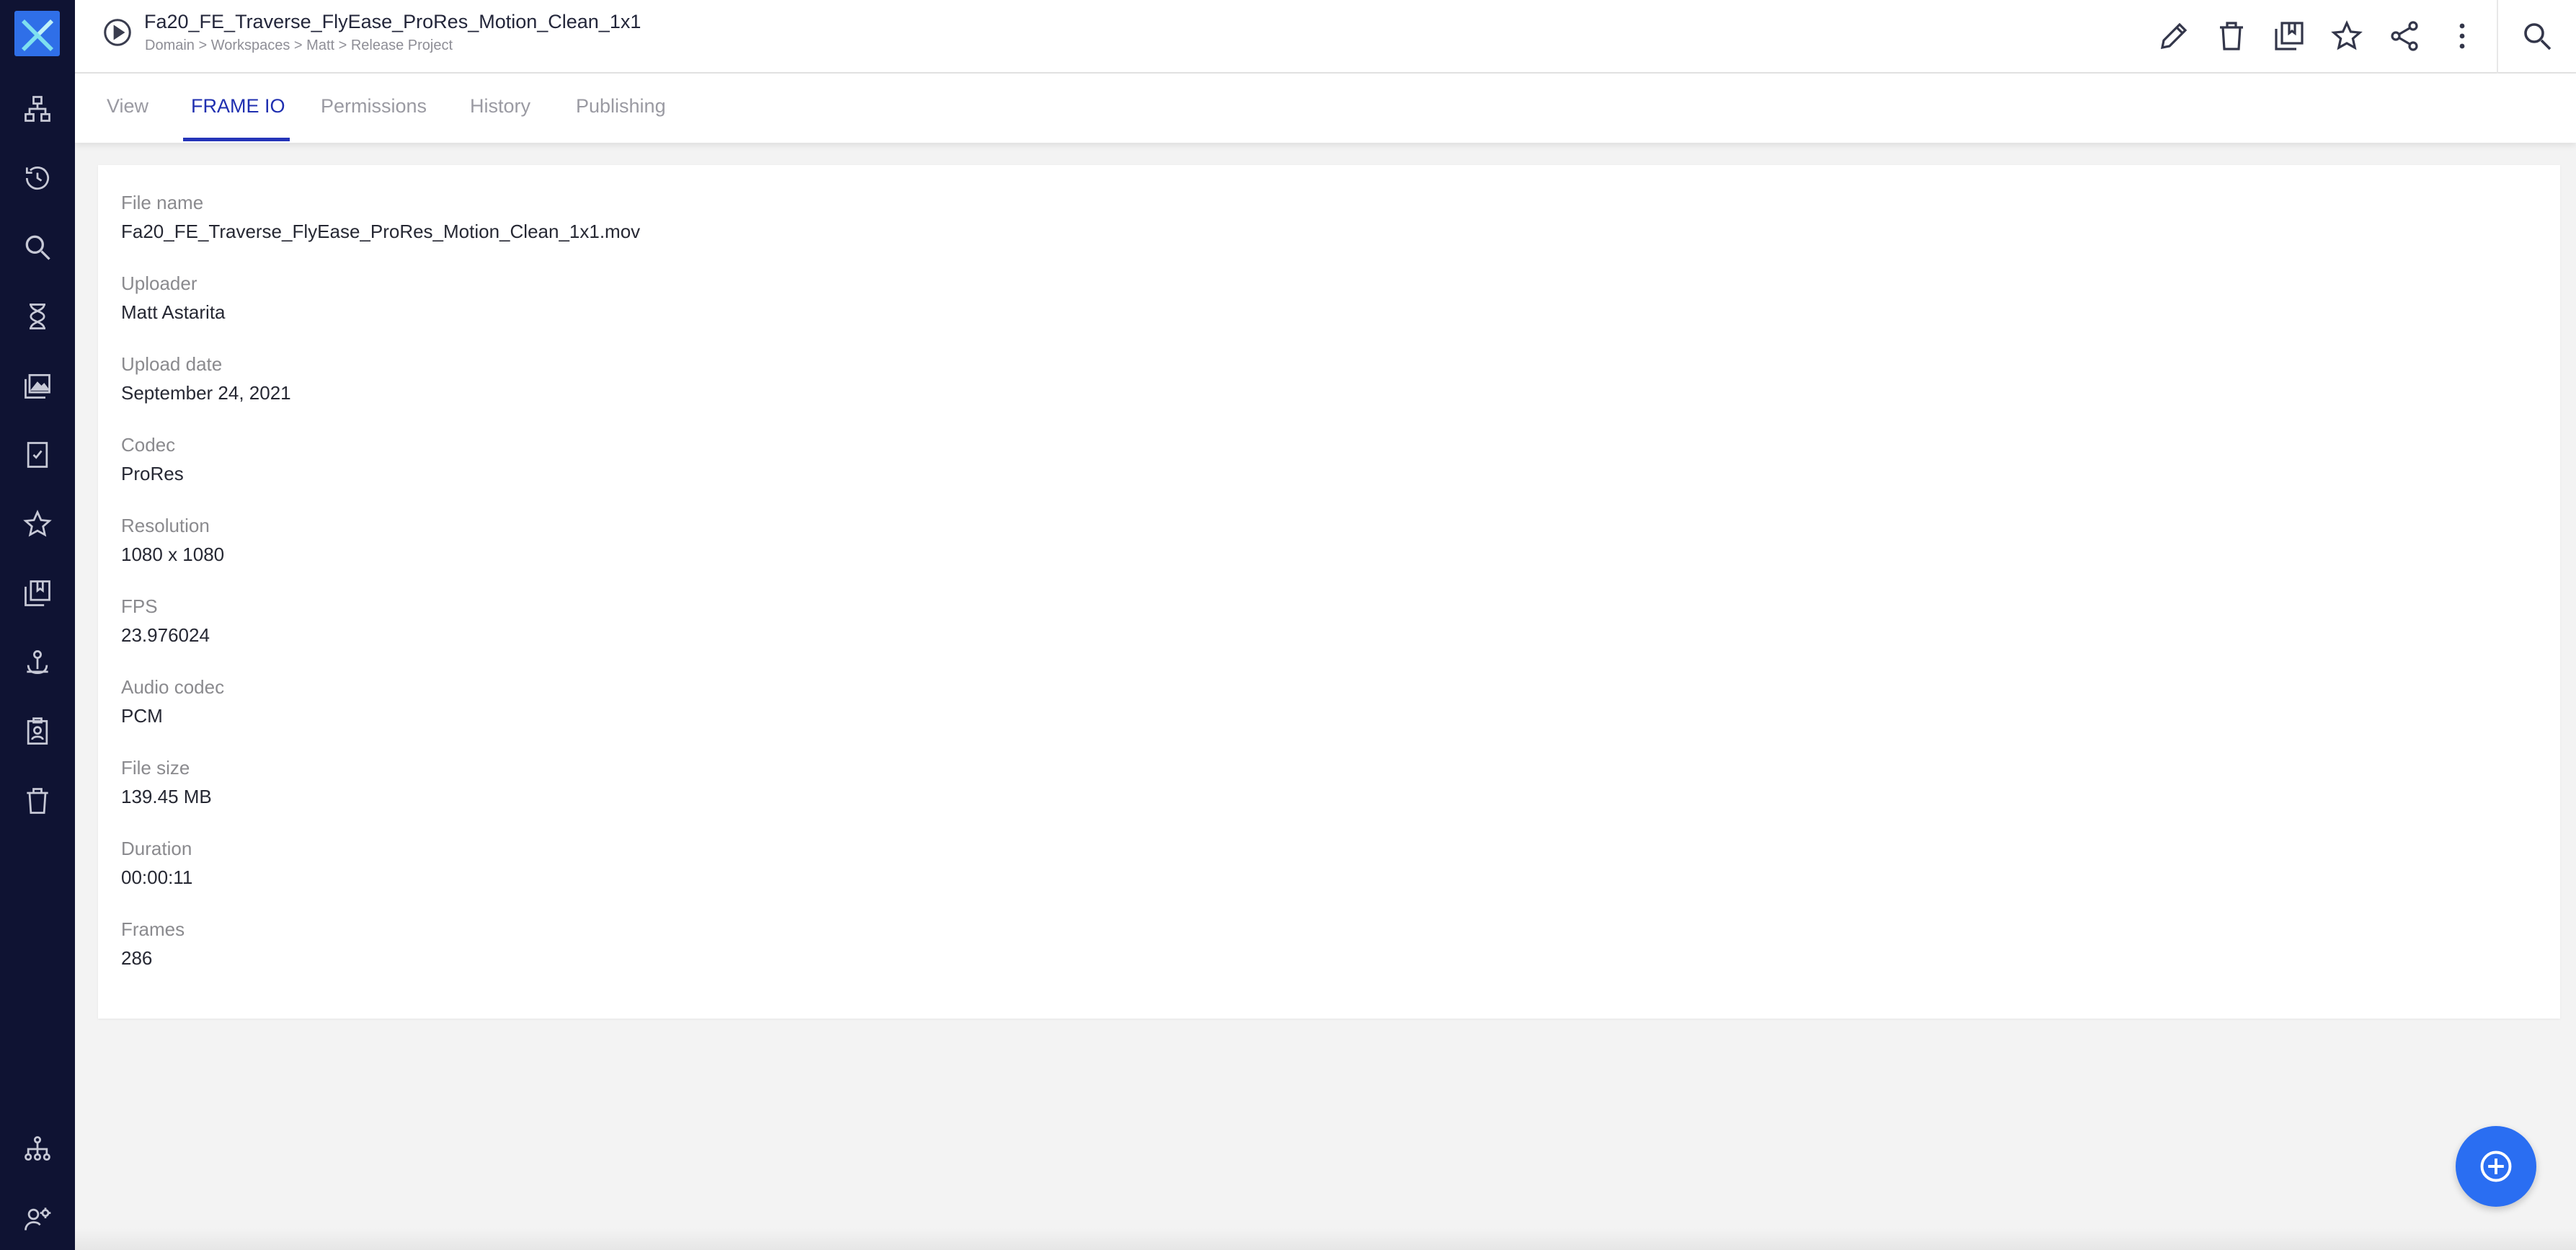 This screenshot has height=1250, width=2576. What do you see at coordinates (374, 106) in the screenshot?
I see `tab-permissions: Permissions` at bounding box center [374, 106].